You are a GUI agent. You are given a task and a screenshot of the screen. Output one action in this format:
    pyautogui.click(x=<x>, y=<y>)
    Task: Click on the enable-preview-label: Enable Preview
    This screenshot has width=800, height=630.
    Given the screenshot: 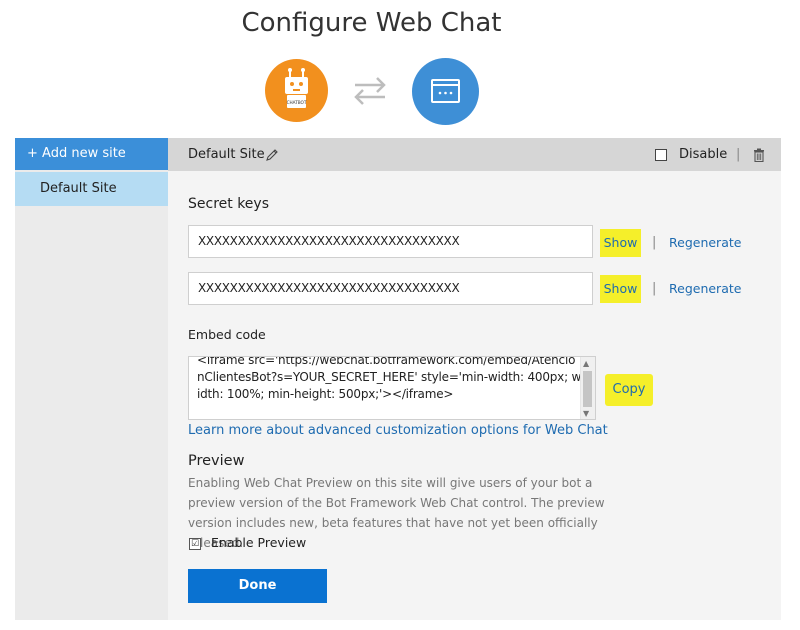 What is the action you would take?
    pyautogui.click(x=259, y=542)
    